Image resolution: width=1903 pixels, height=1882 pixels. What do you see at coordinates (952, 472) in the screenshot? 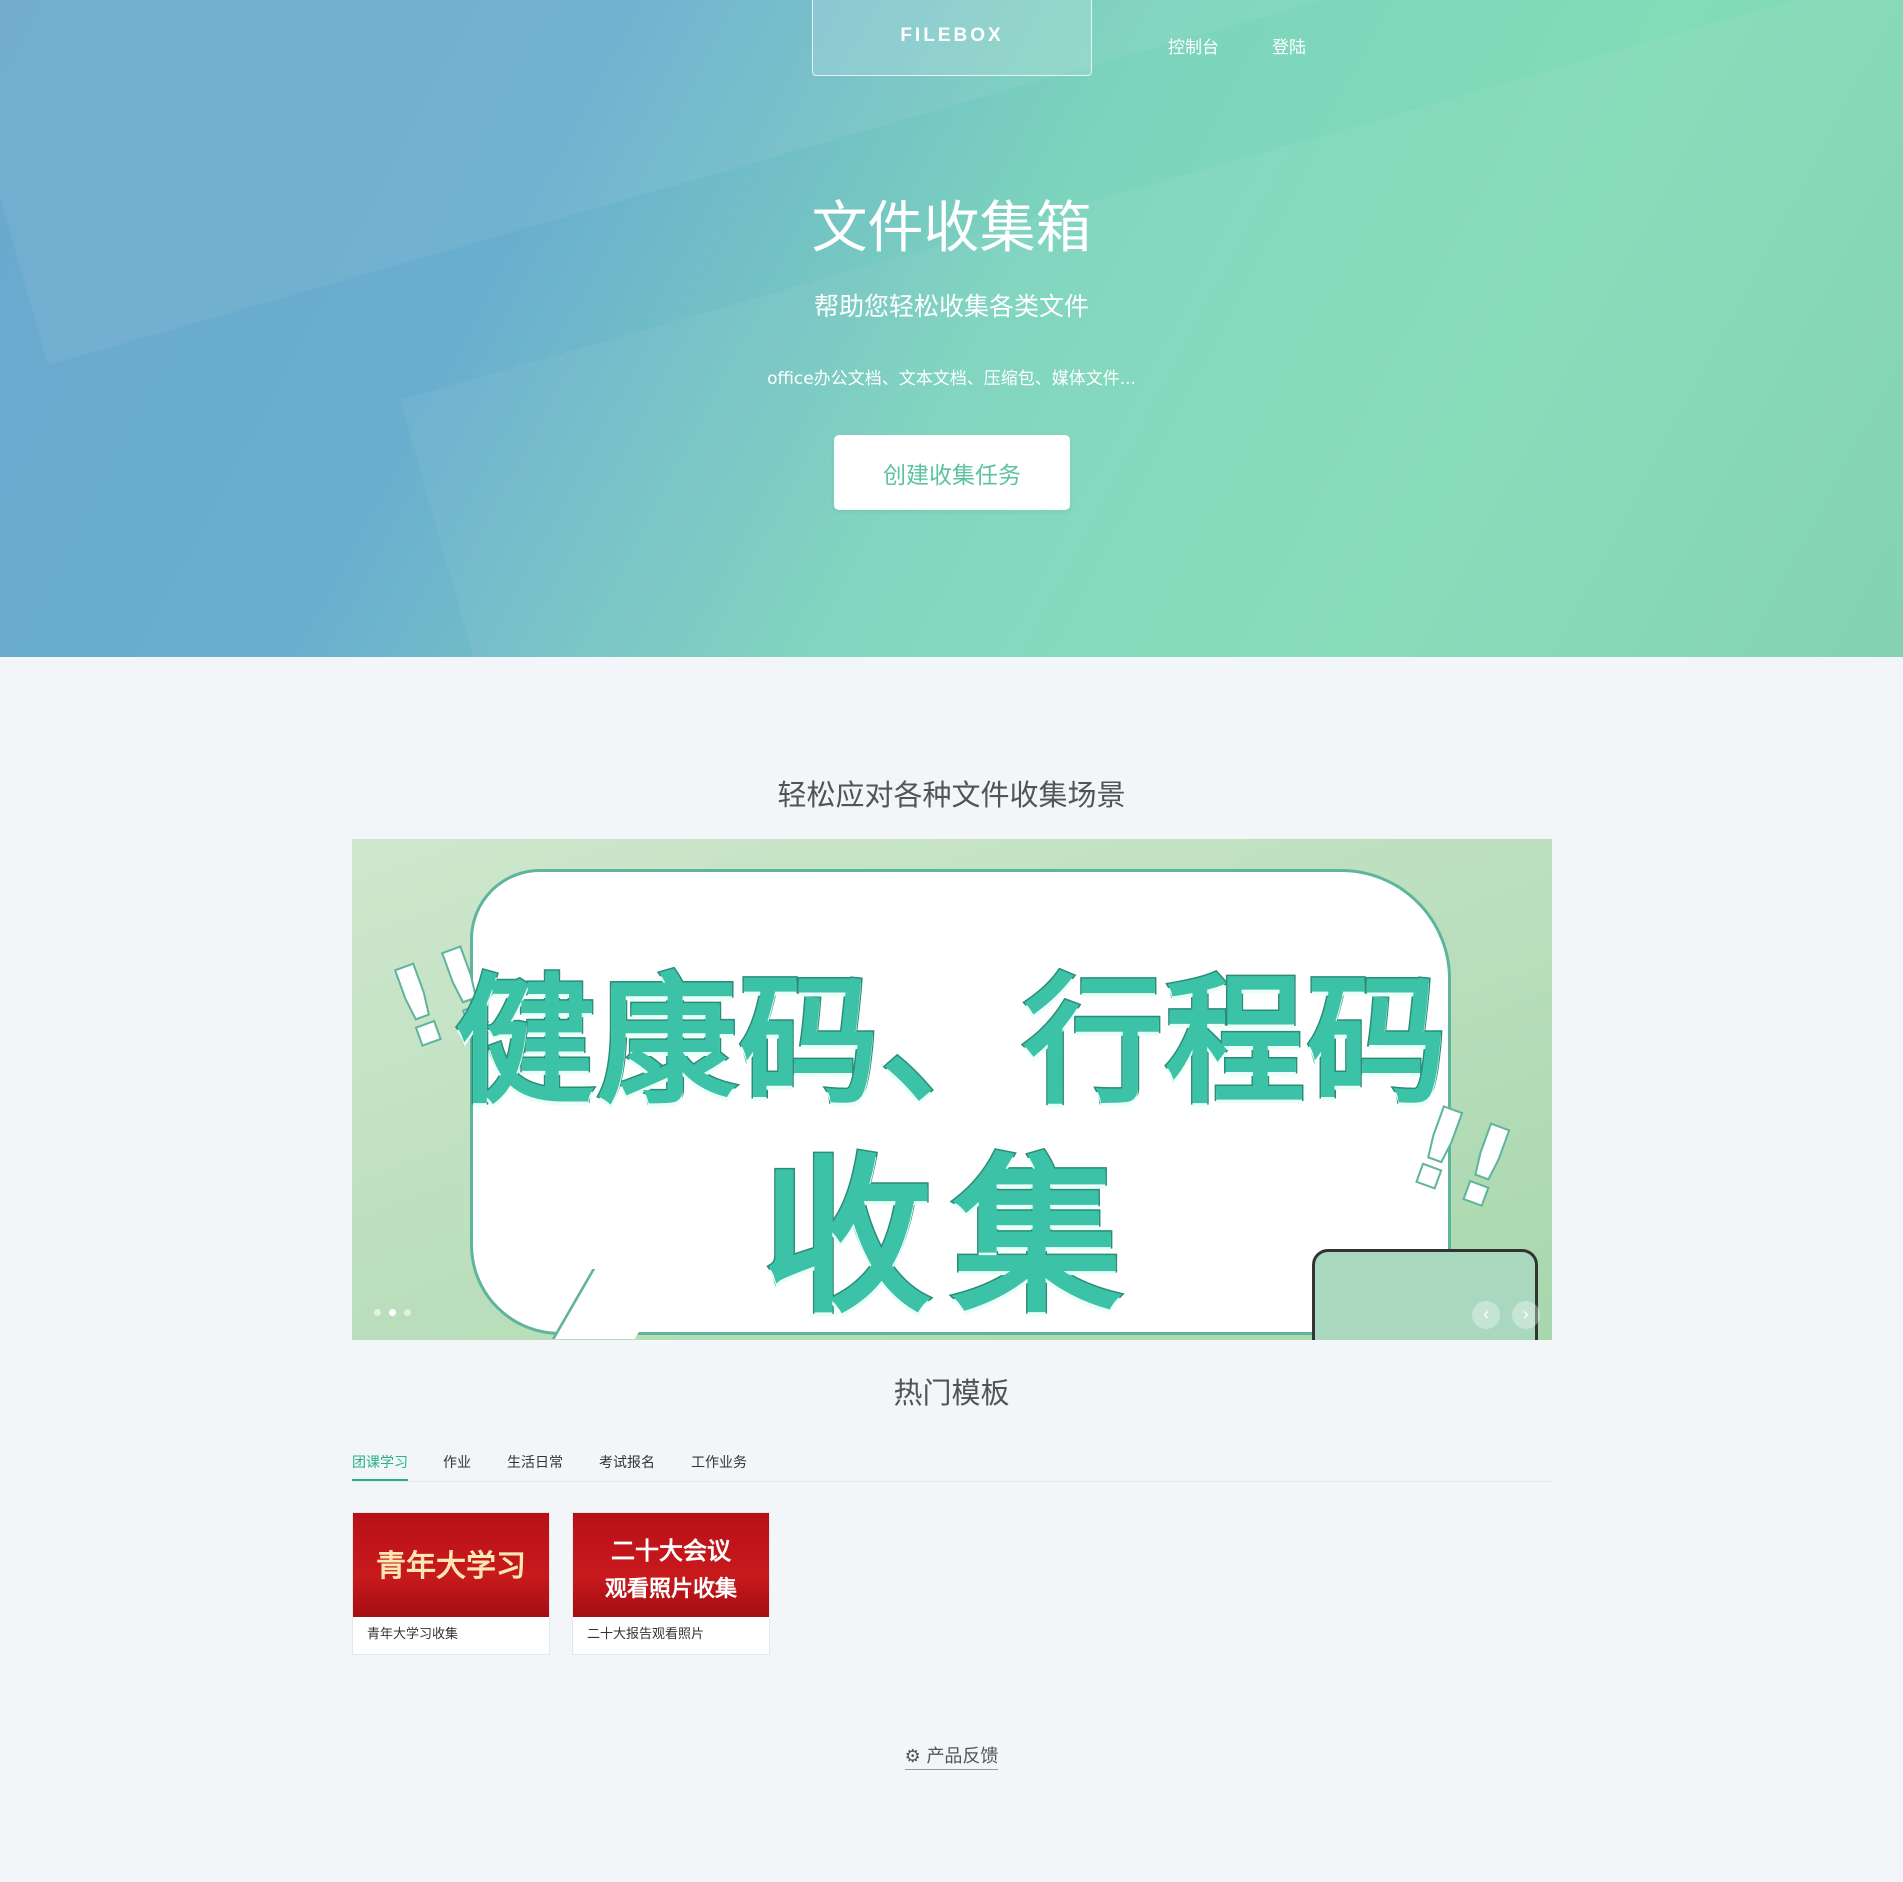
I see `create-task-button: 创建收集任务` at bounding box center [952, 472].